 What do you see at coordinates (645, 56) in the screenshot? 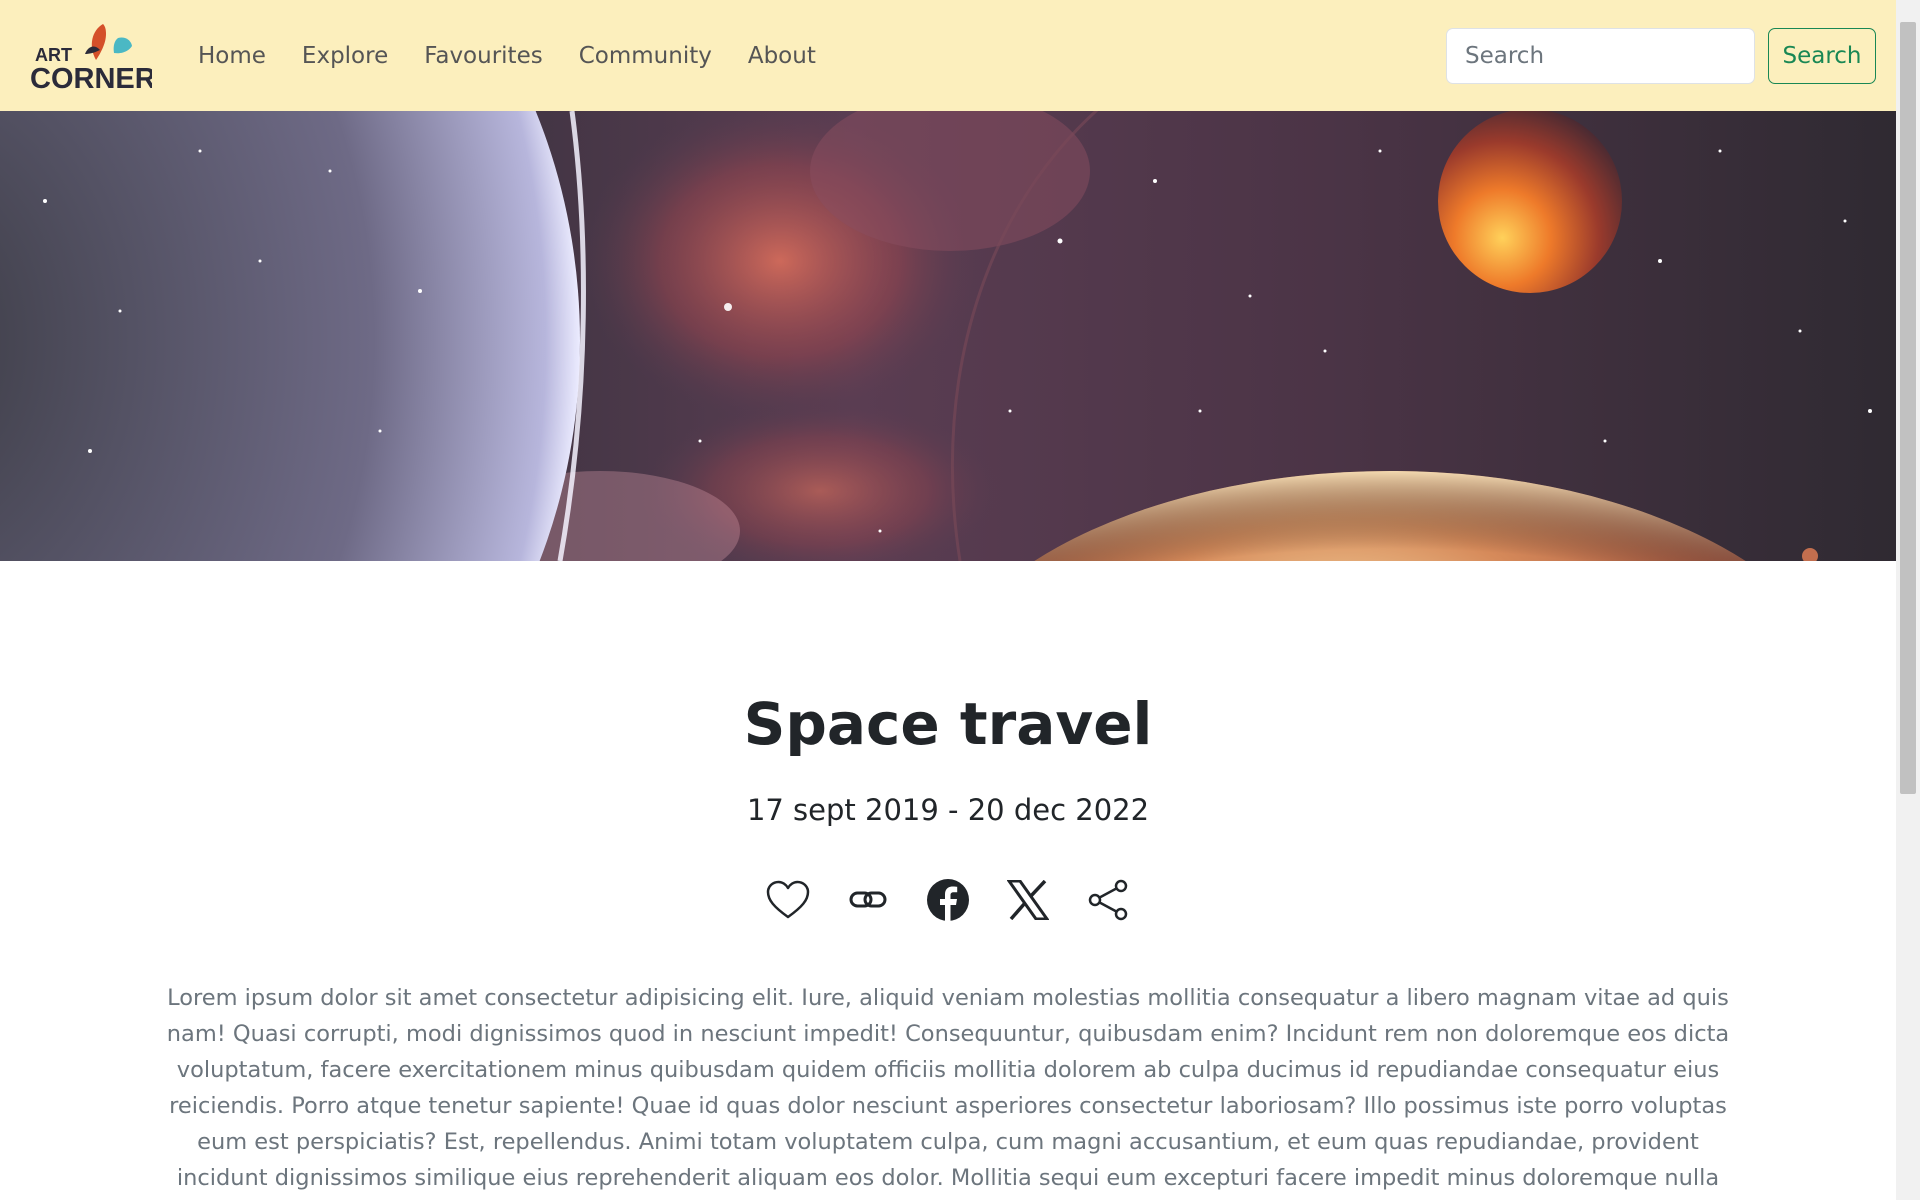
I see `nav-link-community: Community` at bounding box center [645, 56].